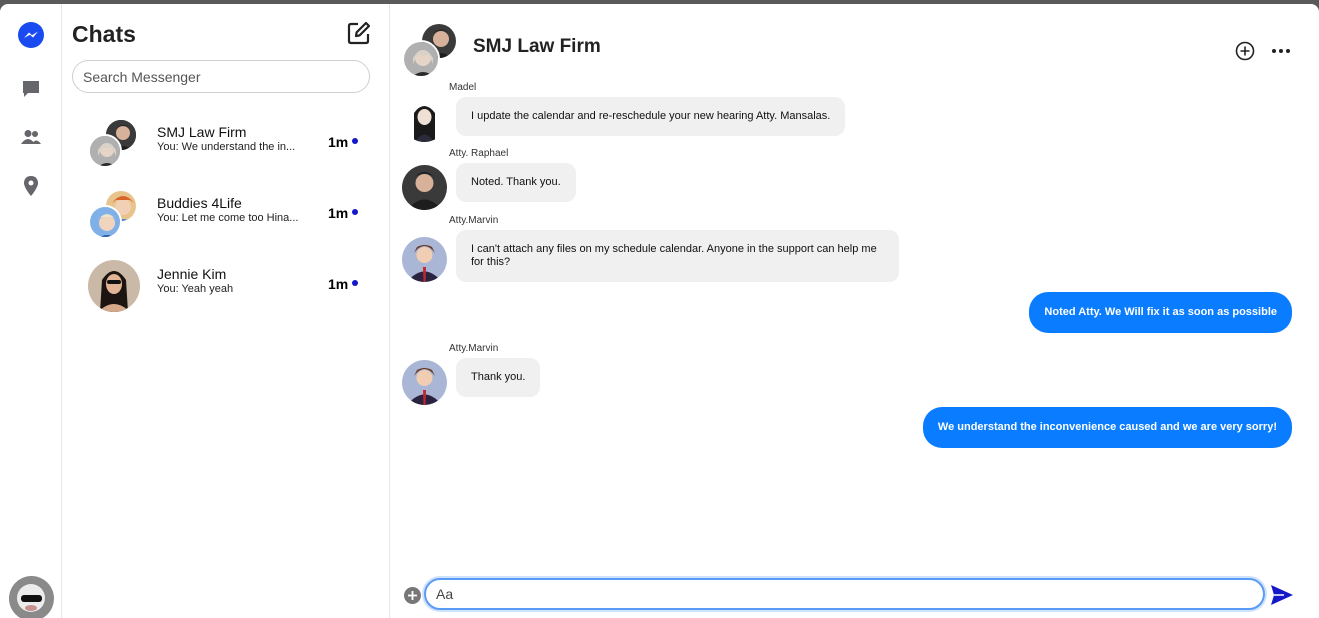 This screenshot has height=618, width=1319. I want to click on left-rail, so click(31, 311).